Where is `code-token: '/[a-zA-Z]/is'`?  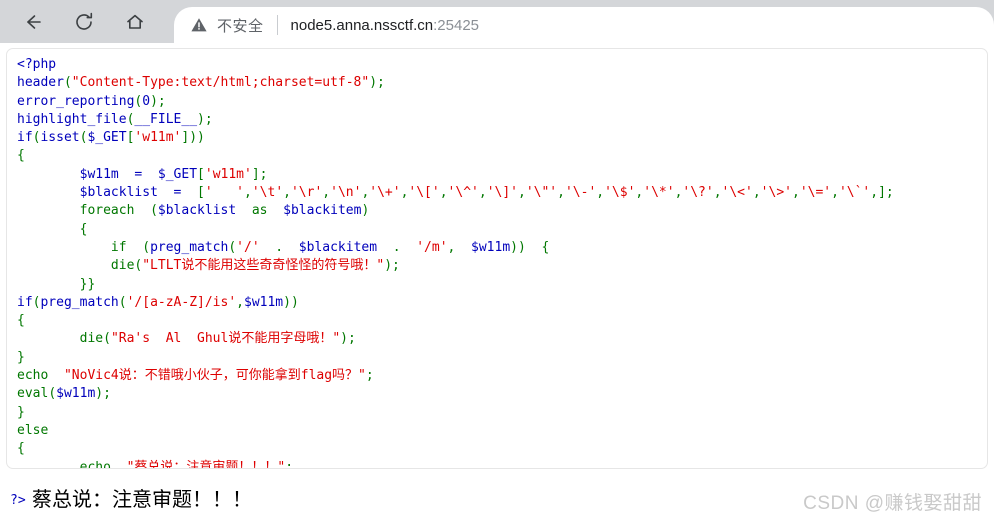
code-token: '/[a-zA-Z]/is' is located at coordinates (181, 302).